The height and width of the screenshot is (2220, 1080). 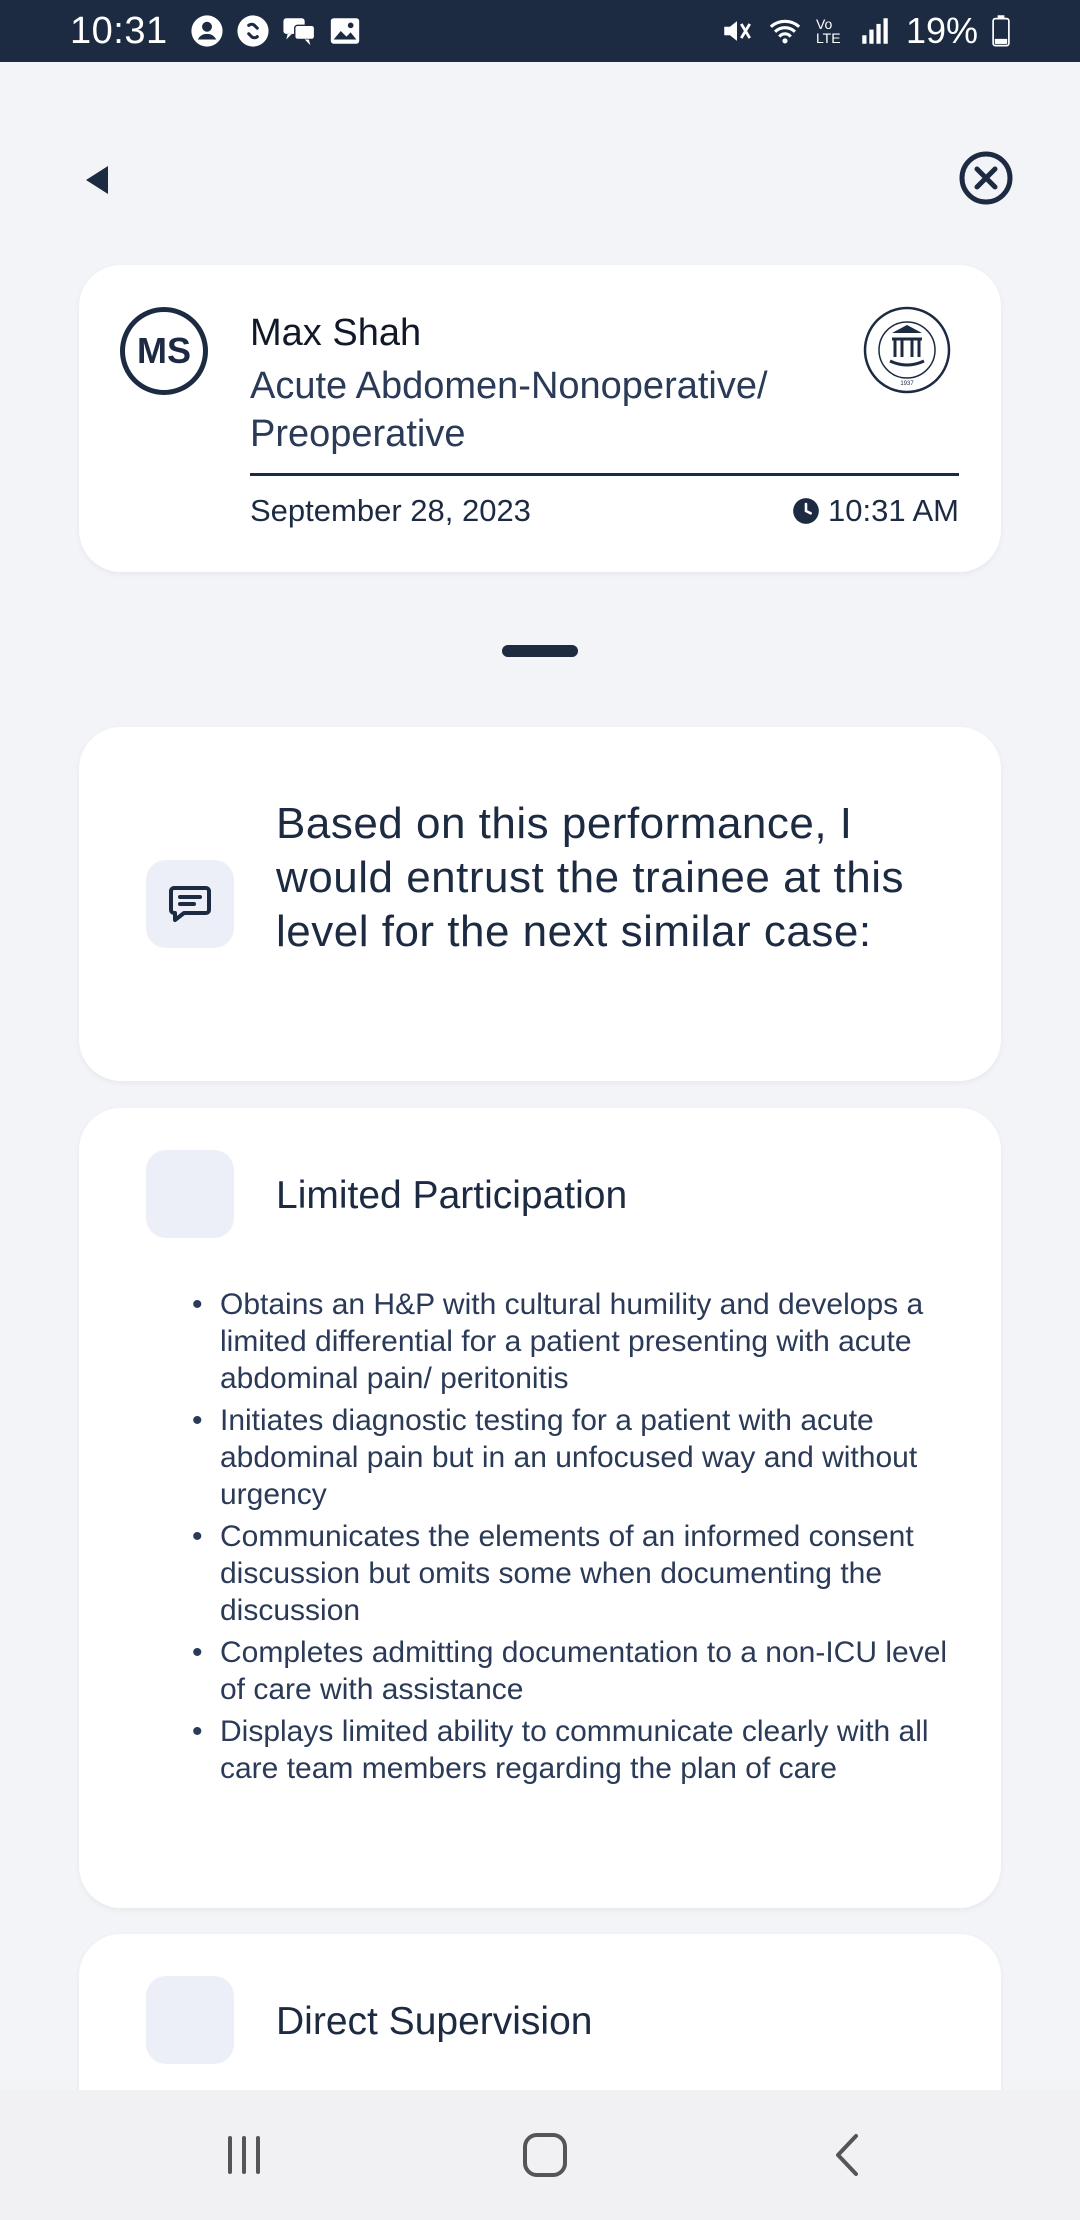 What do you see at coordinates (545, 2155) in the screenshot?
I see `home-icon` at bounding box center [545, 2155].